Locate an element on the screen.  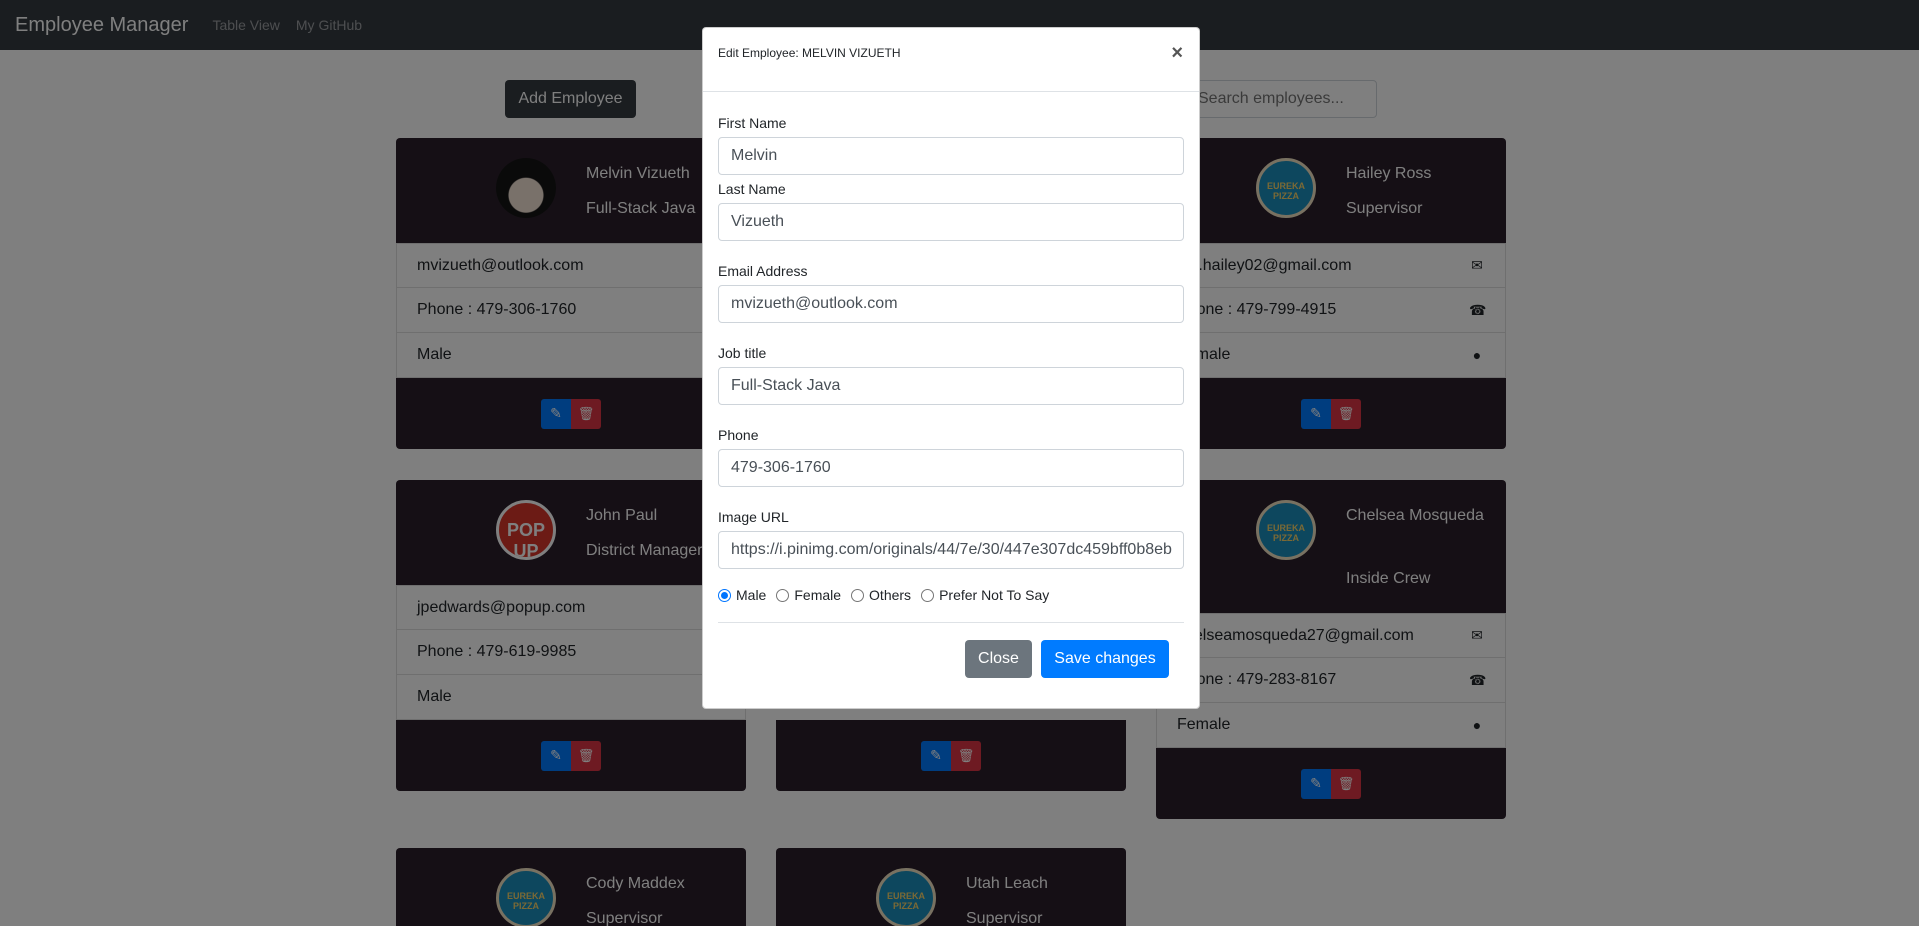
radio-label: Female is located at coordinates (818, 595).